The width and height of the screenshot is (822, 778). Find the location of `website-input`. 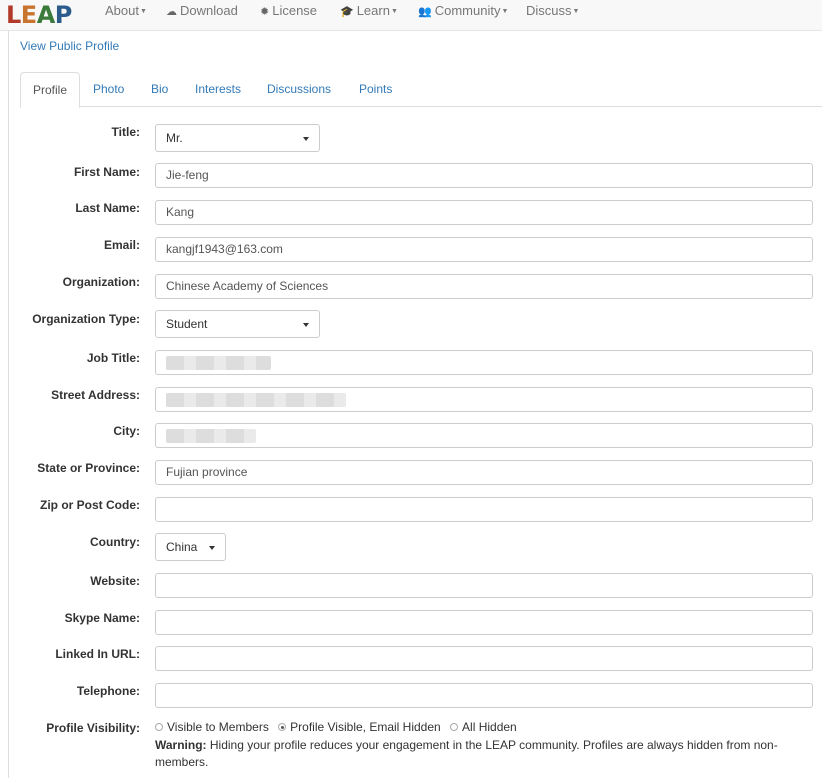

website-input is located at coordinates (484, 585).